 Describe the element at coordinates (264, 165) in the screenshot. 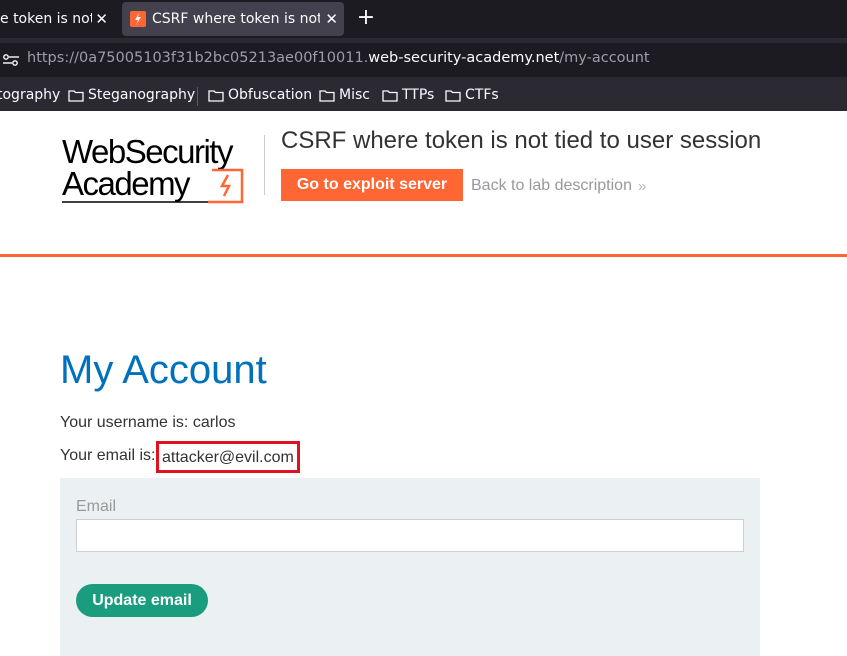

I see `logo-divider` at that location.